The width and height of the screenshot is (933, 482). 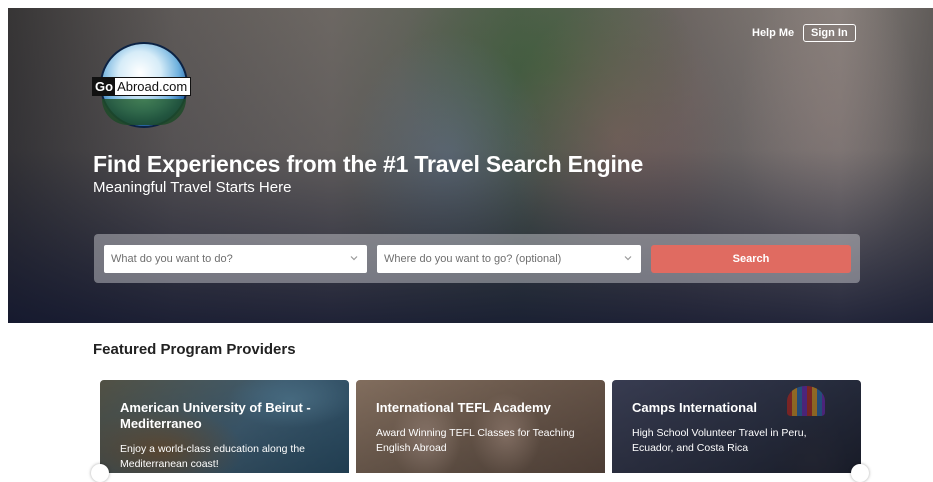 I want to click on chevron-left-icon, so click(x=100, y=473).